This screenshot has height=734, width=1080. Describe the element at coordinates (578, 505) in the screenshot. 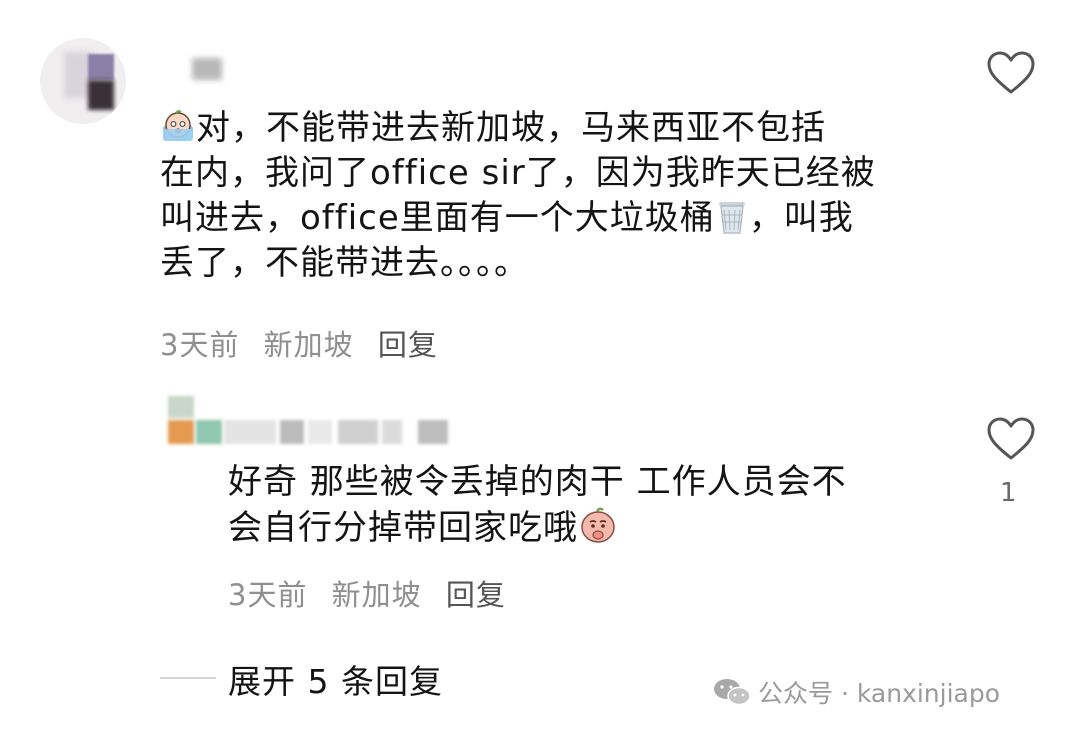

I see `reply-body: 好奇 那些被令丢掉的肉干 工作人员会不 会自行分掉带回家吃哦` at that location.